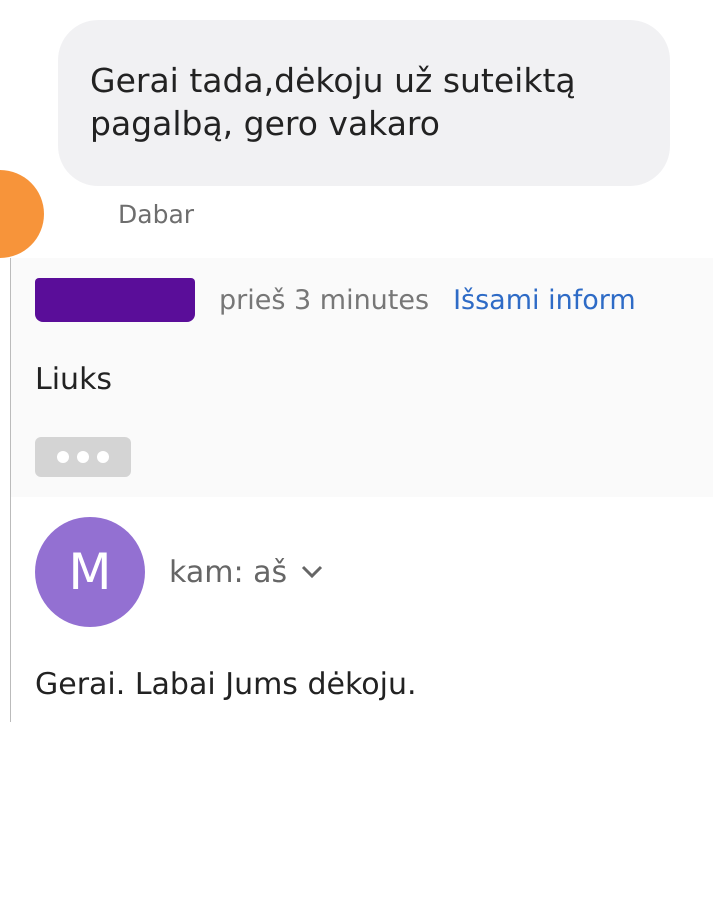 The image size is (713, 900). Describe the element at coordinates (74, 379) in the screenshot. I see `email-body: Liuks` at that location.